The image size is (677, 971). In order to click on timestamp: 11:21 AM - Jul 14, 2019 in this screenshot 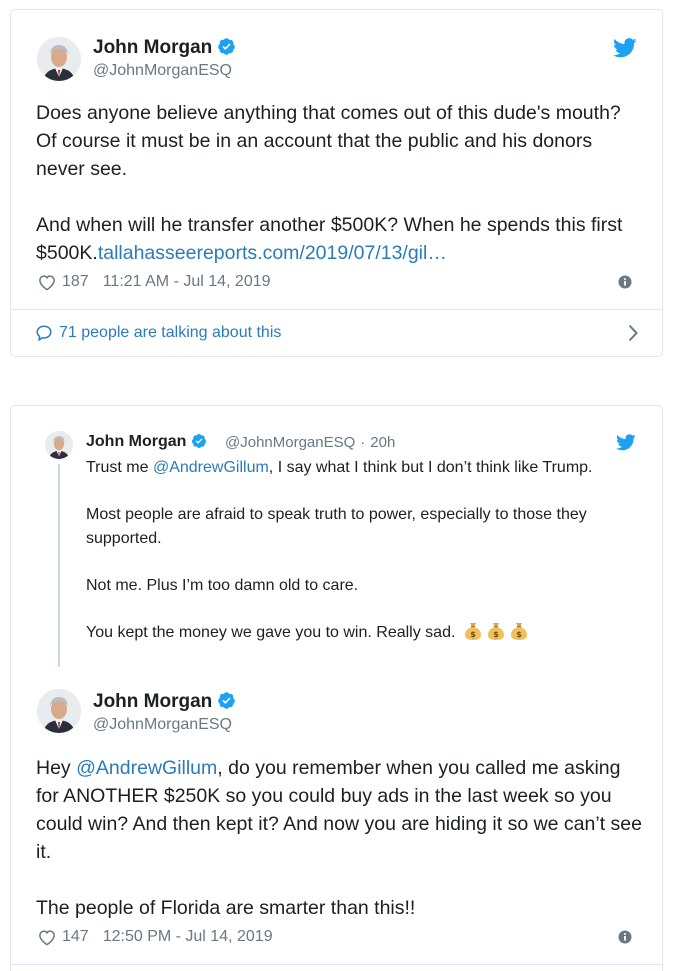, I will do `click(187, 282)`.